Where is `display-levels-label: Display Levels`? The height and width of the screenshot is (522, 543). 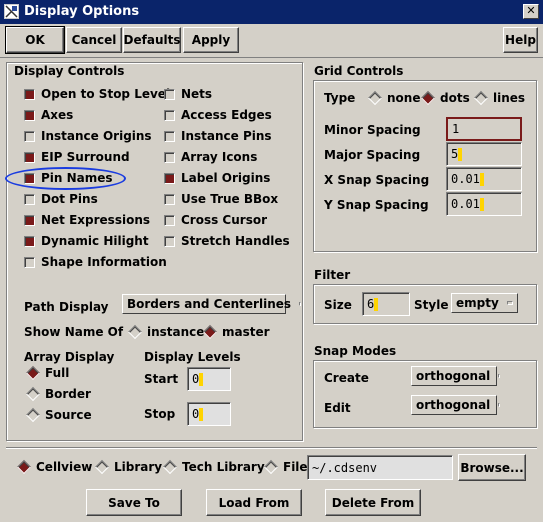
display-levels-label: Display Levels is located at coordinates (192, 357).